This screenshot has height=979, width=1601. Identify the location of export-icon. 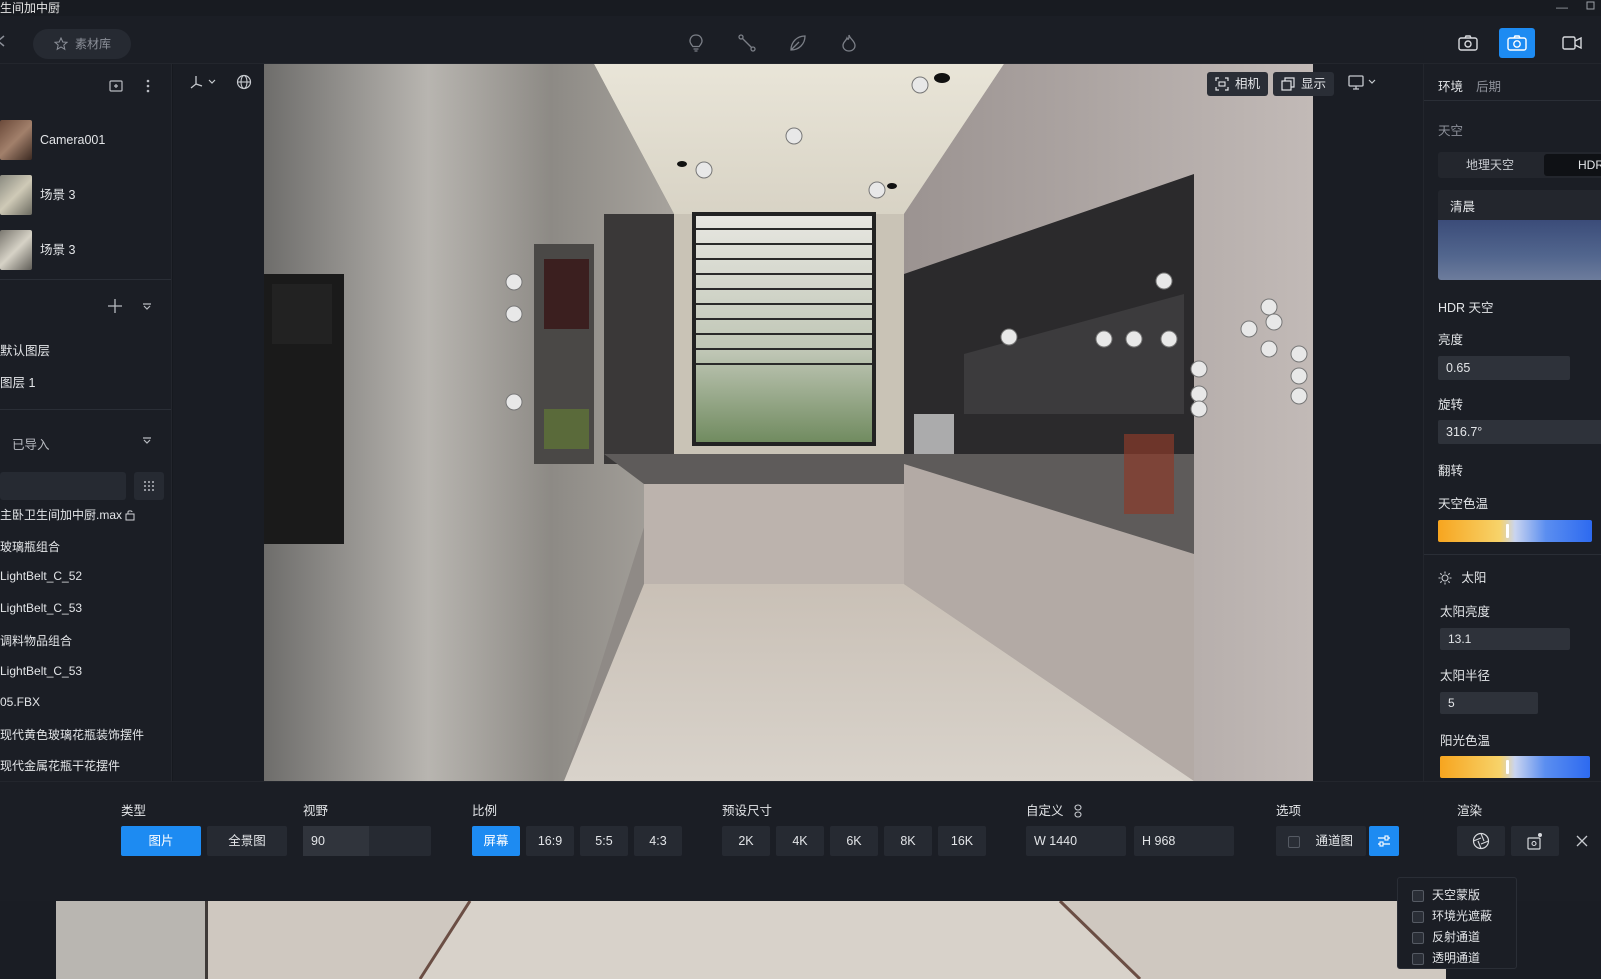
(1534, 841).